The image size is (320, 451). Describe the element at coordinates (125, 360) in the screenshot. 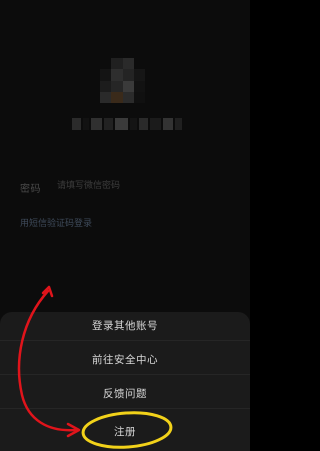

I see `security-center-option: 前往安全中心` at that location.